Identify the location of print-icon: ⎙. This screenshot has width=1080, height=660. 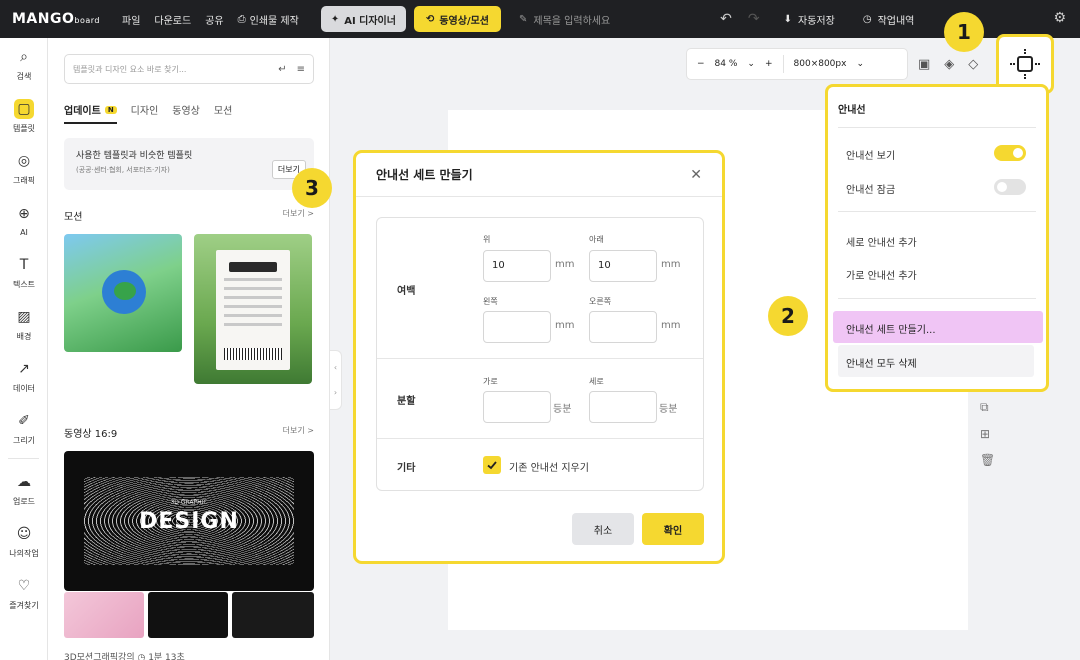
(241, 19).